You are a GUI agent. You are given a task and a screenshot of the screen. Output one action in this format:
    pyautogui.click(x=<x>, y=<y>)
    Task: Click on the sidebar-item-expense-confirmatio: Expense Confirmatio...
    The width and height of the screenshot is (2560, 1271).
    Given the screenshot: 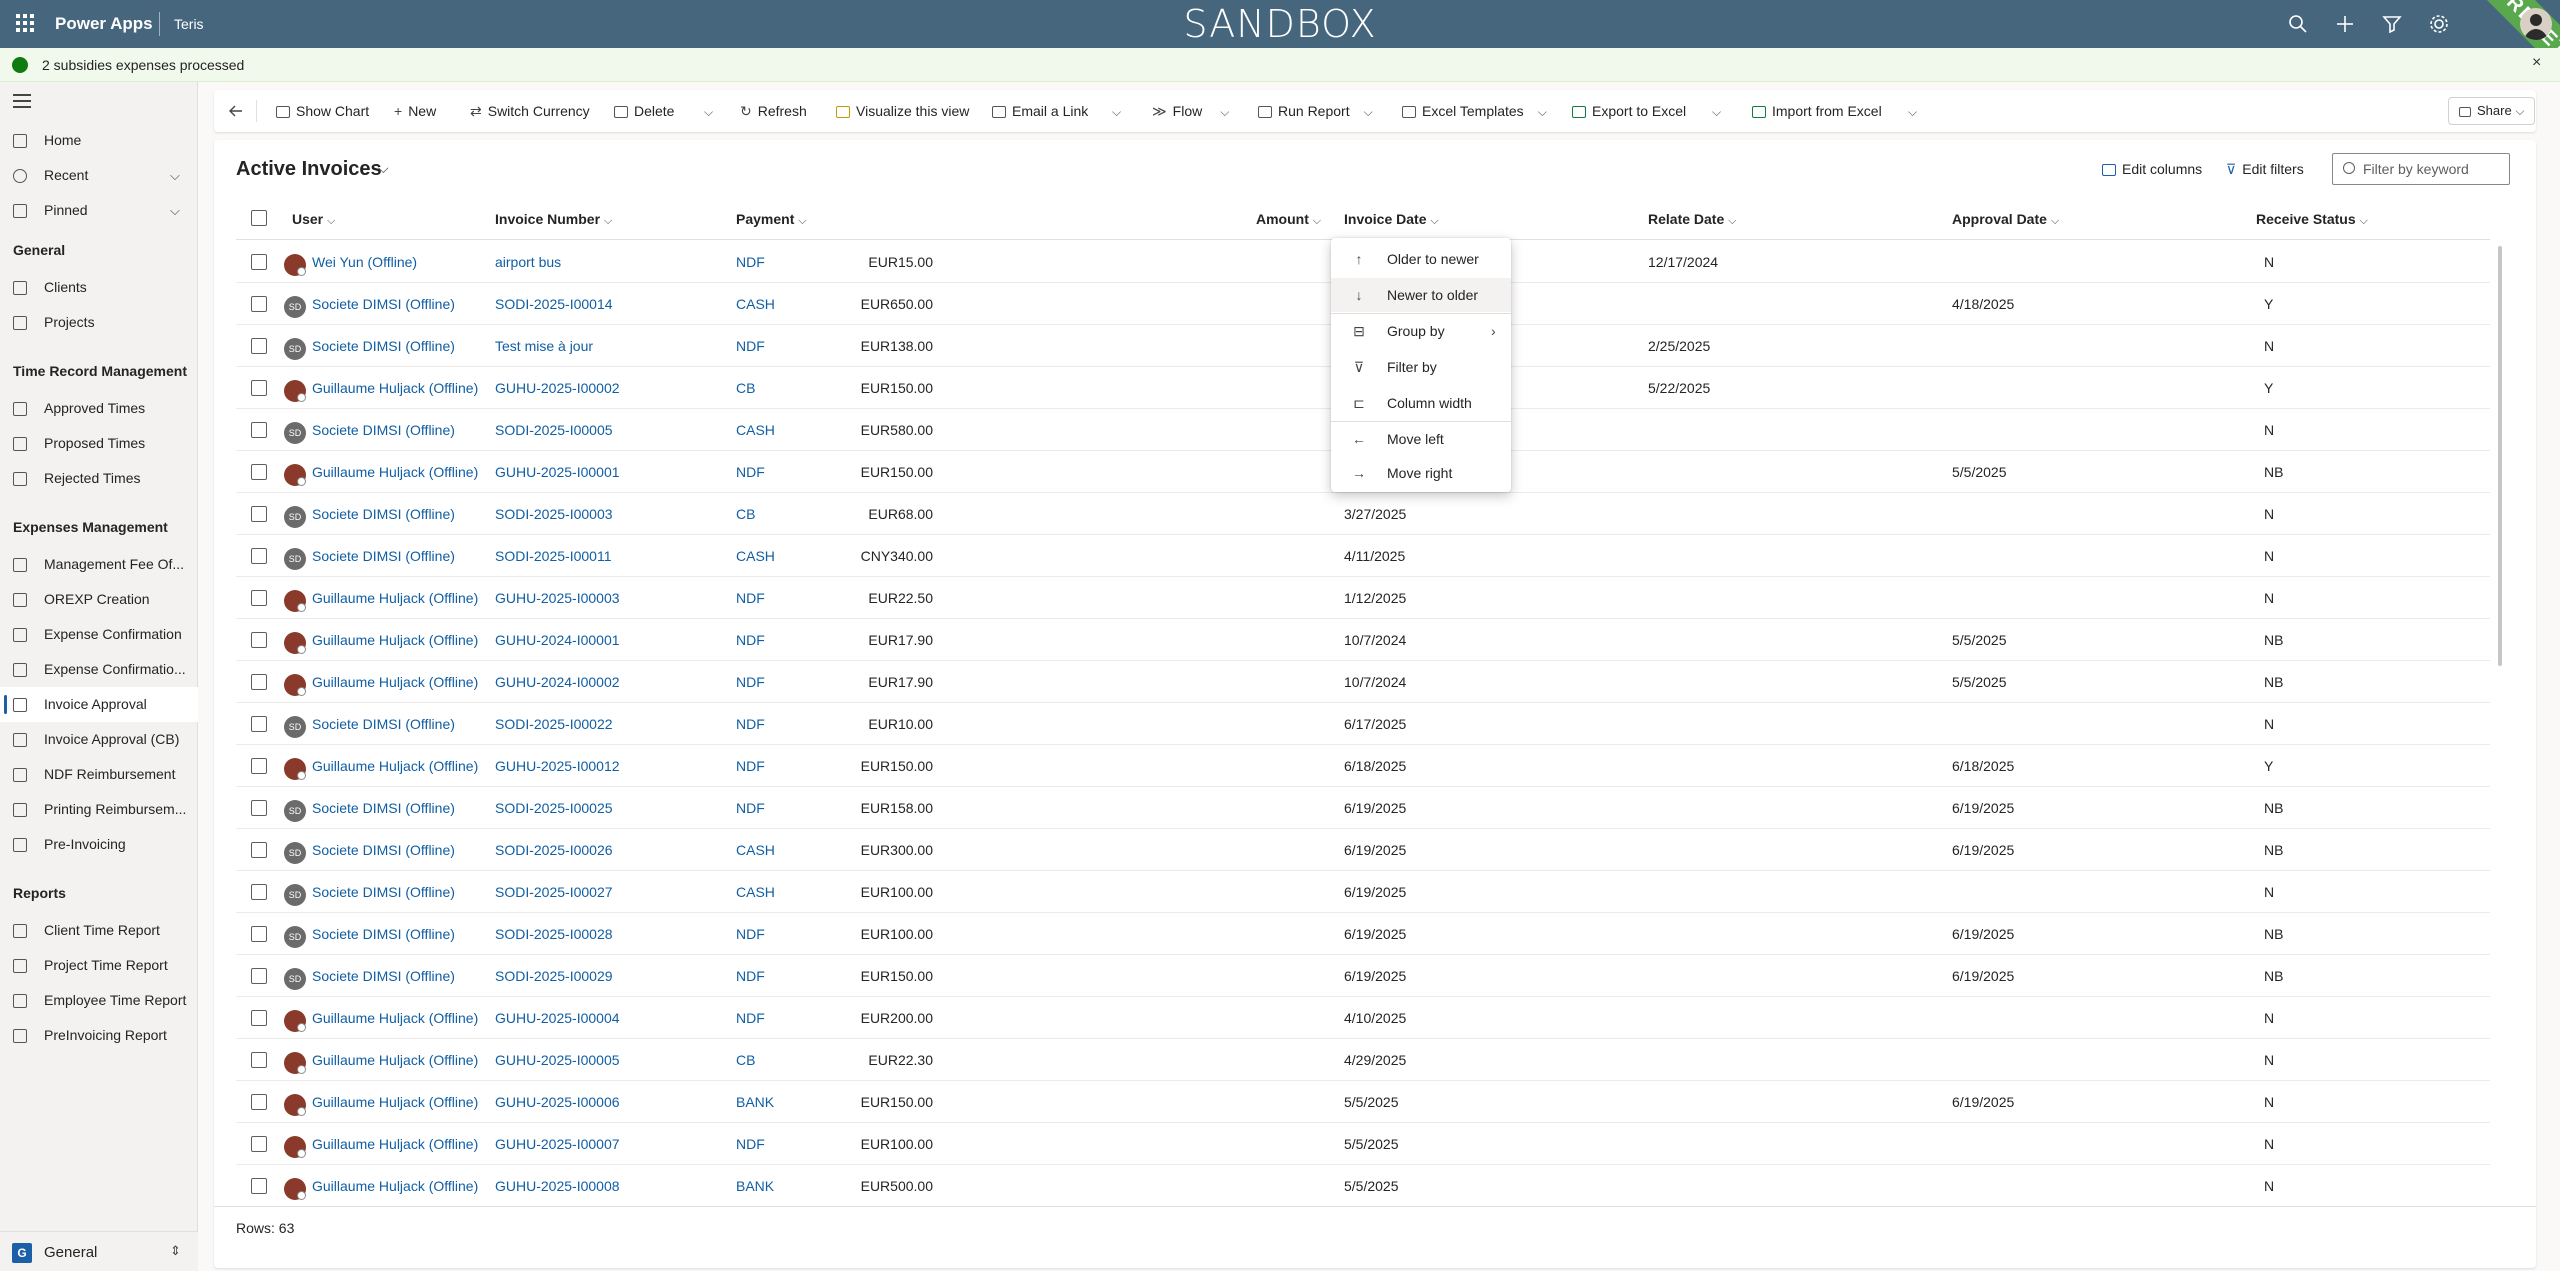 What is the action you would take?
    pyautogui.click(x=99, y=669)
    